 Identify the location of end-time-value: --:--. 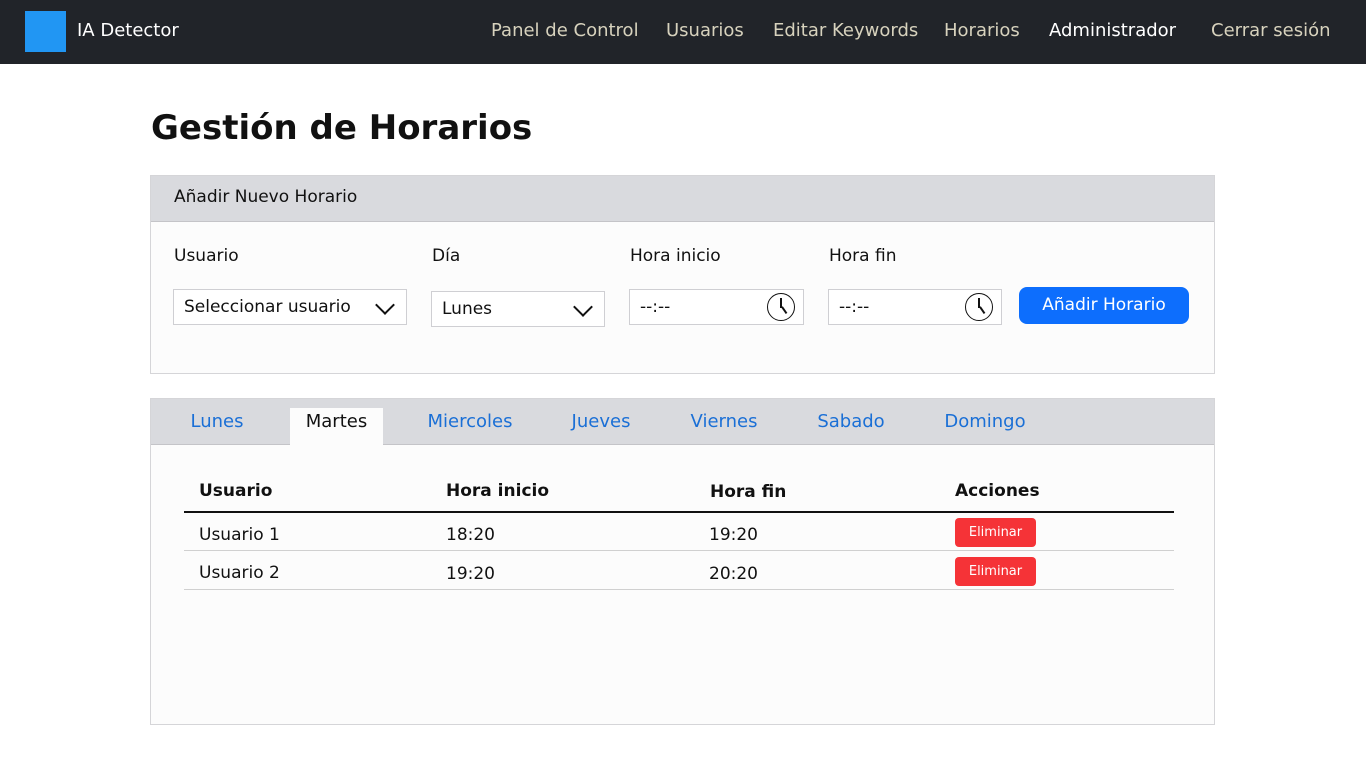
(854, 307).